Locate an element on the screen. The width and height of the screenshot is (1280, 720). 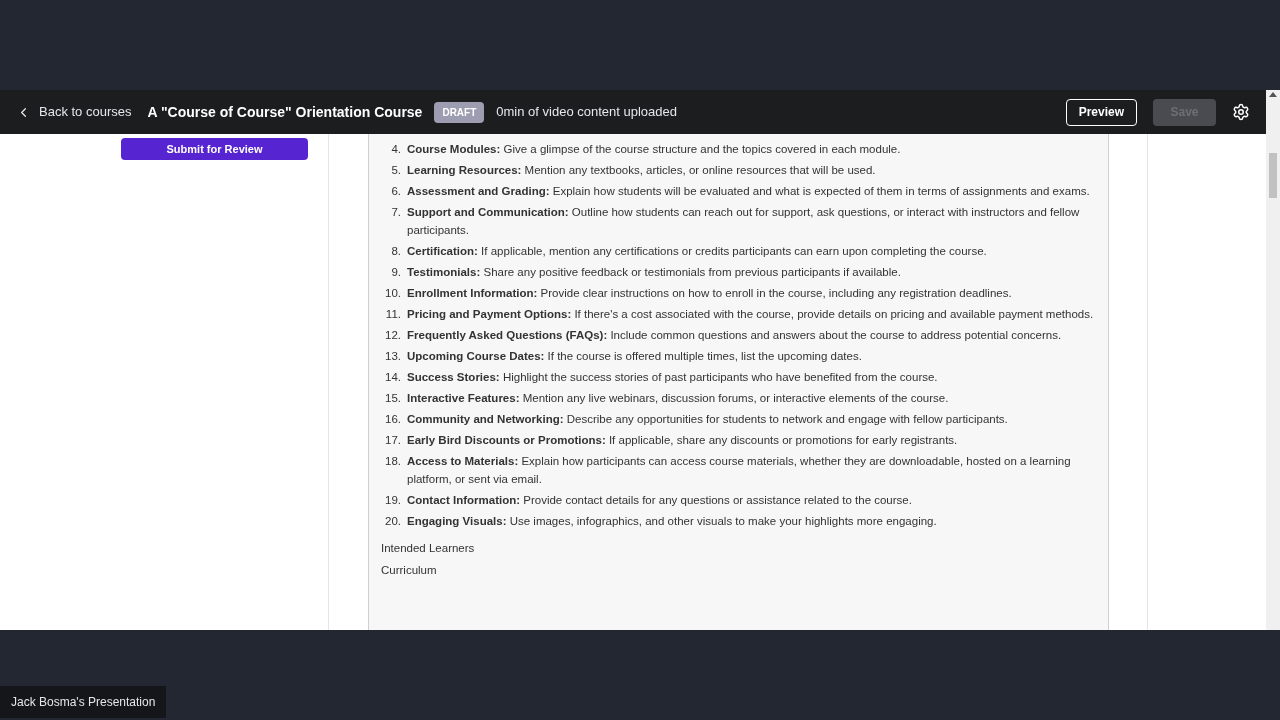
preview-button: Preview is located at coordinates (1101, 112).